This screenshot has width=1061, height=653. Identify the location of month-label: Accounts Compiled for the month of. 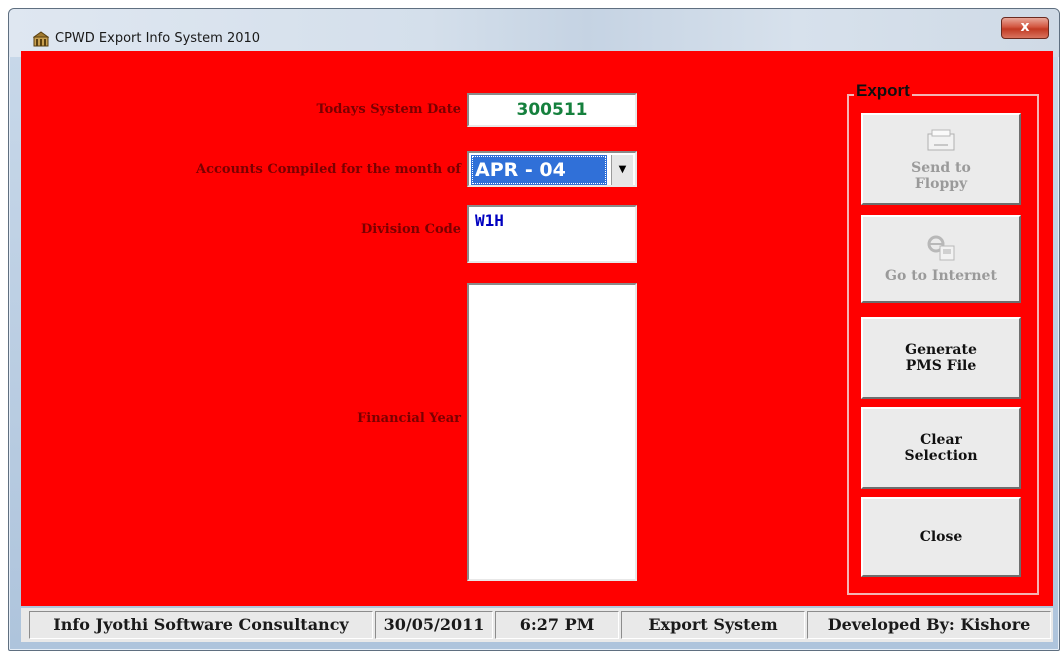
(328, 169).